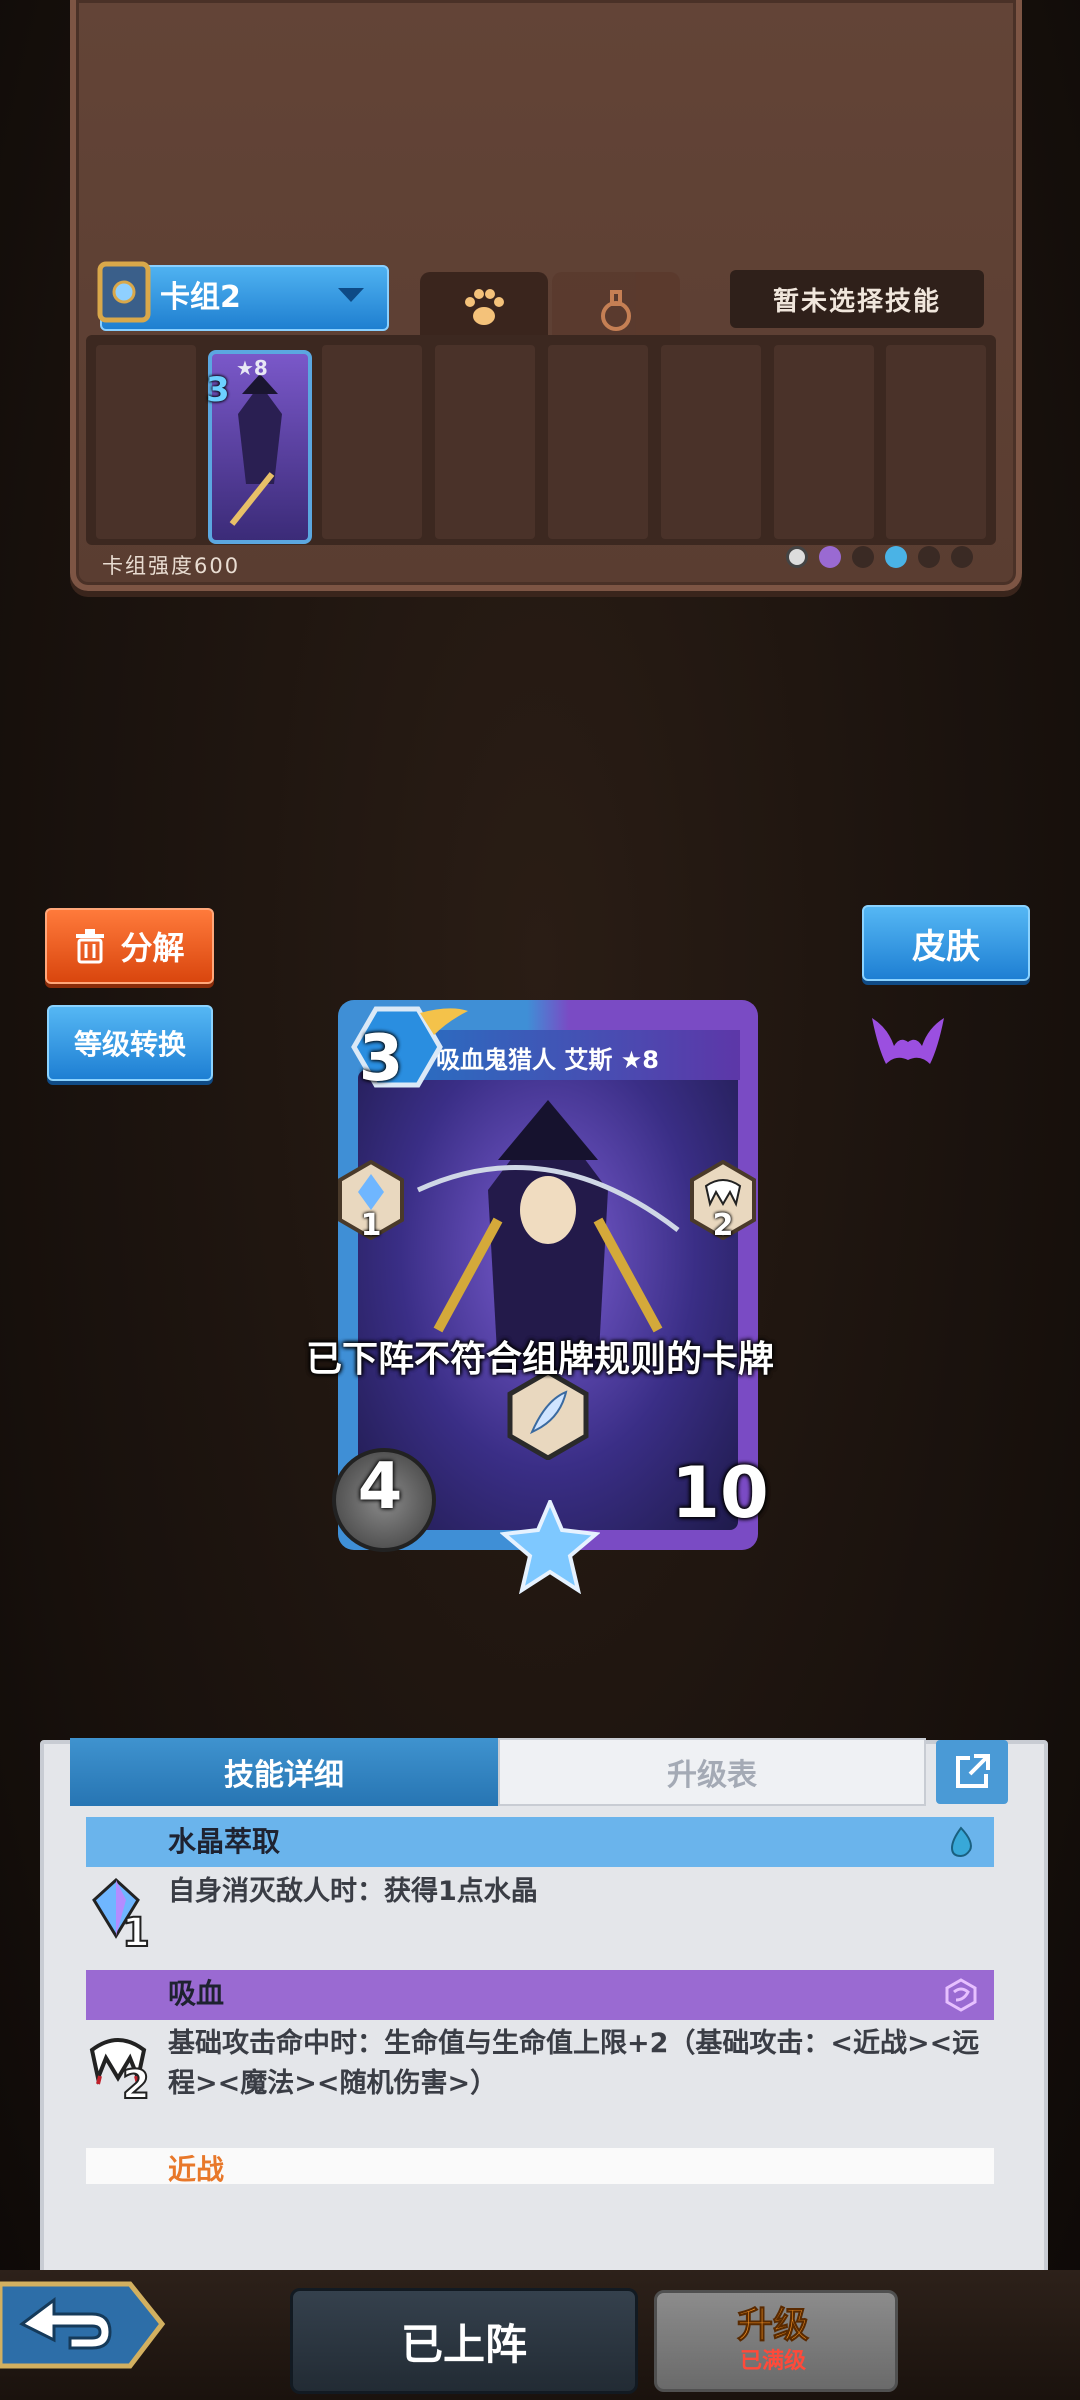  What do you see at coordinates (550, 1547) in the screenshot?
I see `star-gem-icon` at bounding box center [550, 1547].